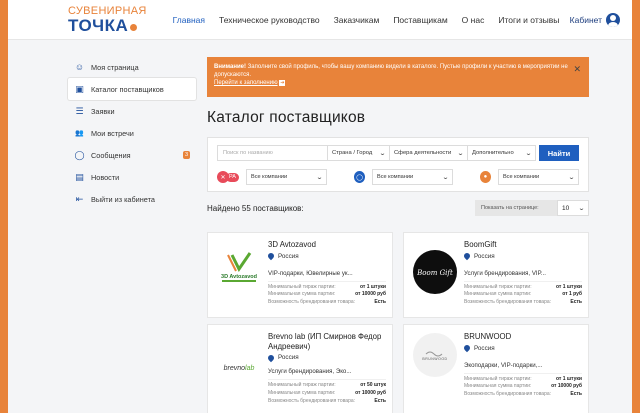 This screenshot has width=640, height=413. What do you see at coordinates (516, 208) in the screenshot?
I see `per-page-label: Показать на странице:` at bounding box center [516, 208].